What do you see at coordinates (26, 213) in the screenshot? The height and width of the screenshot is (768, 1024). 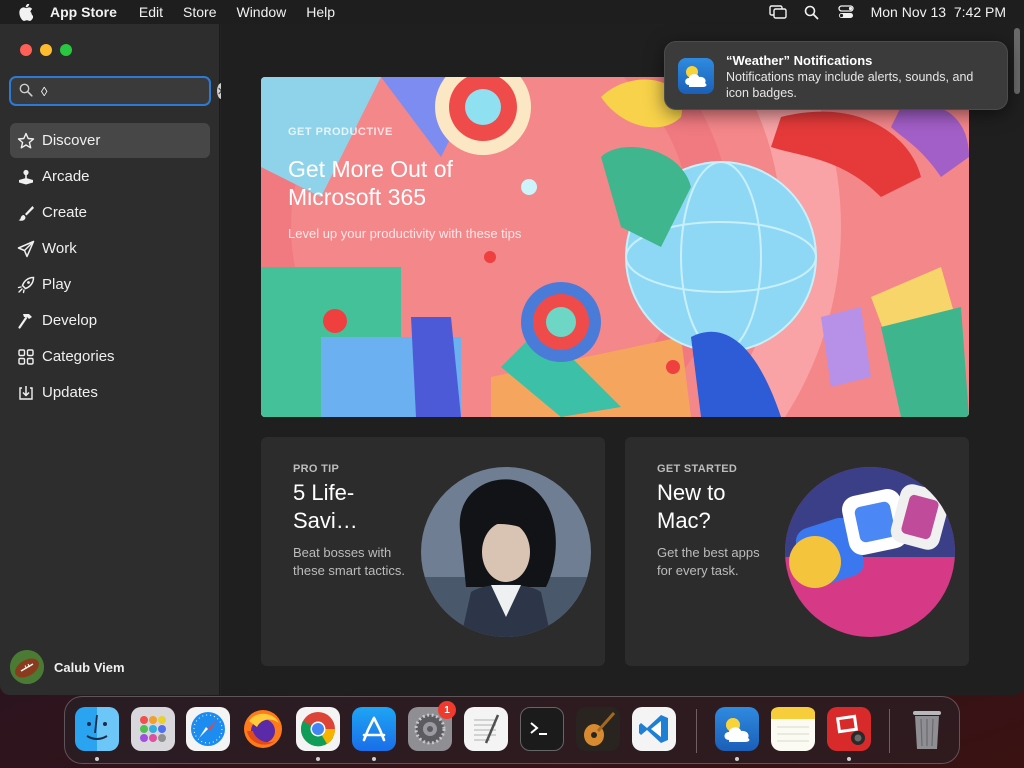 I see `paintbrush-icon` at bounding box center [26, 213].